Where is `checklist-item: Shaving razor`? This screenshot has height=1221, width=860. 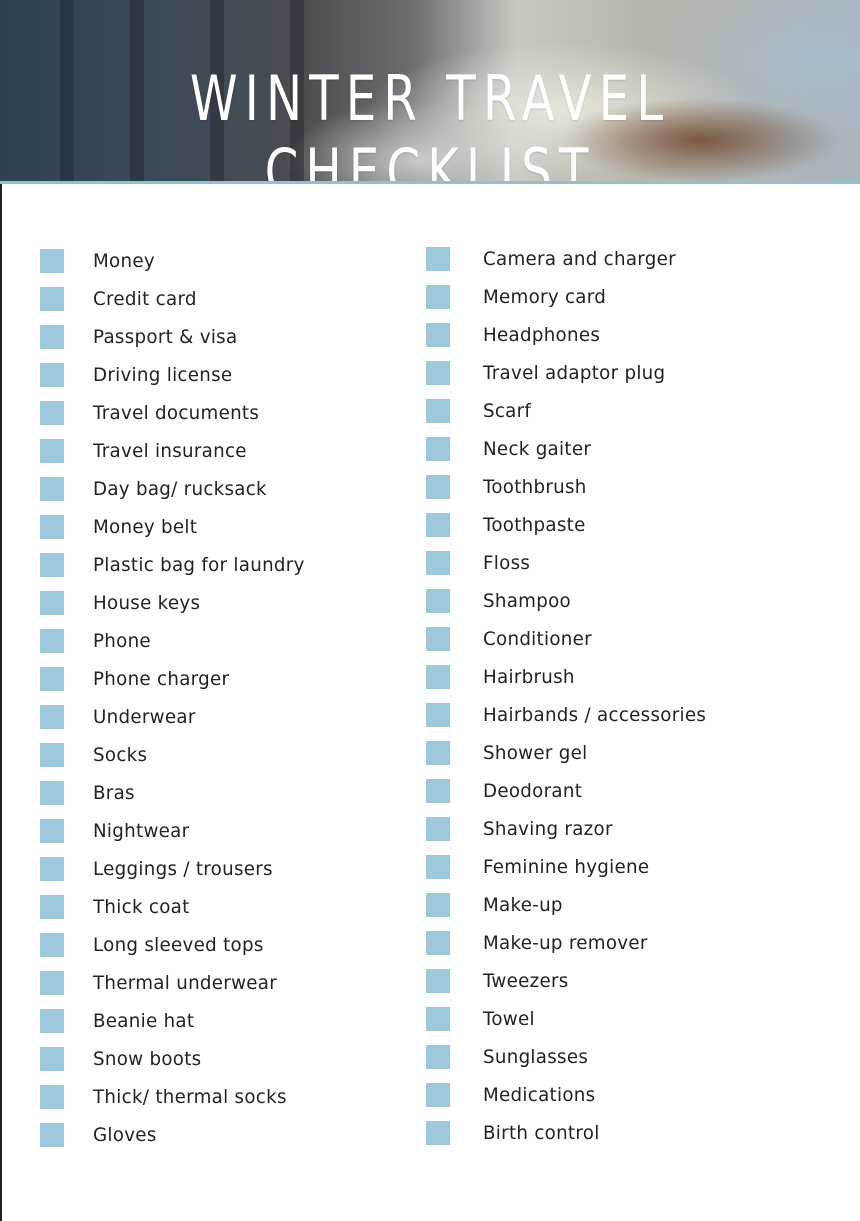
checklist-item: Shaving razor is located at coordinates (570, 829).